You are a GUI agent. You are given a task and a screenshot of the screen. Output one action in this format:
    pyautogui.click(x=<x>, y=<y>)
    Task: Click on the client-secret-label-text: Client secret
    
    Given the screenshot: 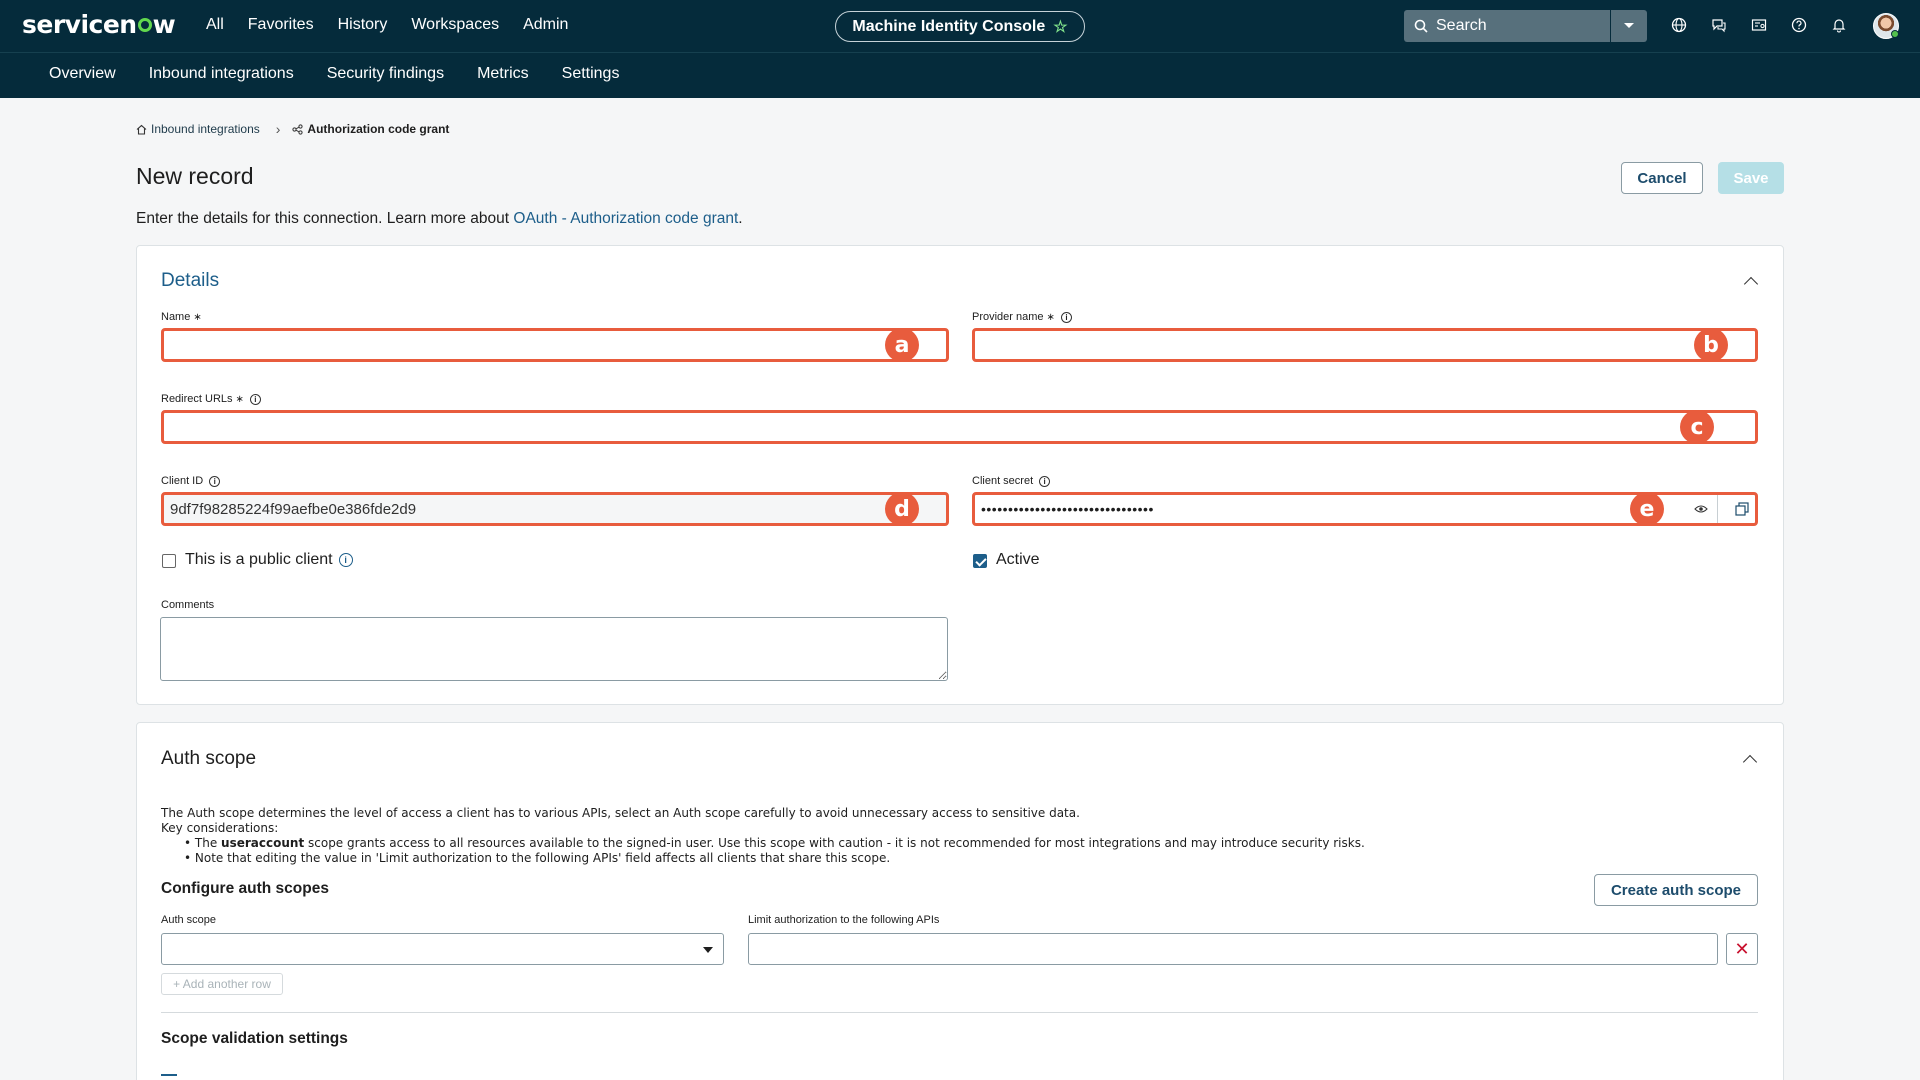 What is the action you would take?
    pyautogui.click(x=1003, y=481)
    